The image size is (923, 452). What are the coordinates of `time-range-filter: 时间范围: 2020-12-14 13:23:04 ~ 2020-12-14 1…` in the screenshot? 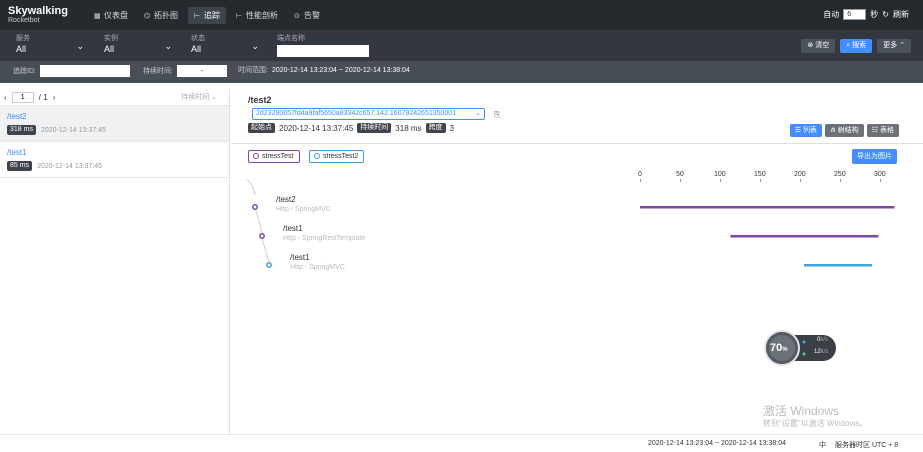 It's located at (324, 70).